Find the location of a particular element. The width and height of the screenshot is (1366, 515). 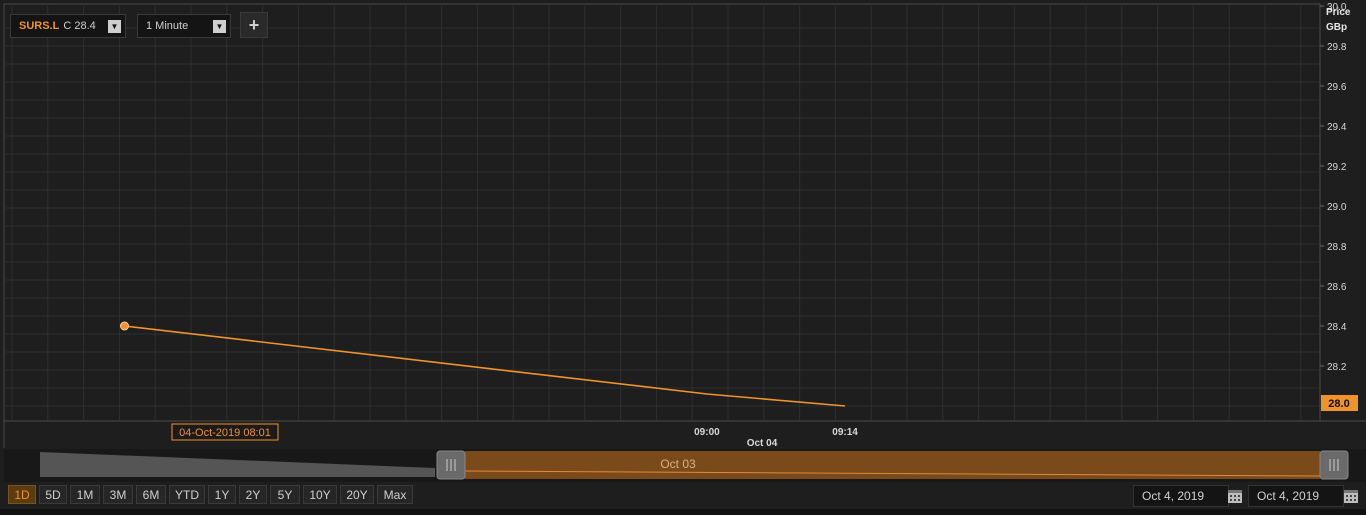

range-button-1m: 1M is located at coordinates (85, 494).